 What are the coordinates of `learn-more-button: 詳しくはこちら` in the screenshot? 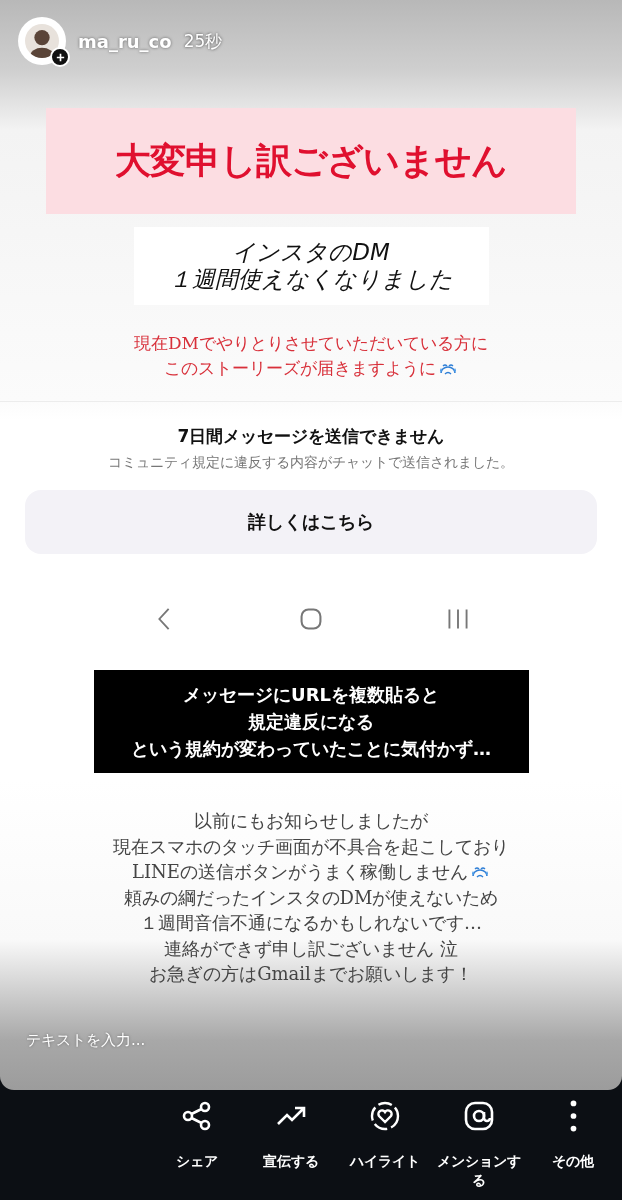 It's located at (311, 522).